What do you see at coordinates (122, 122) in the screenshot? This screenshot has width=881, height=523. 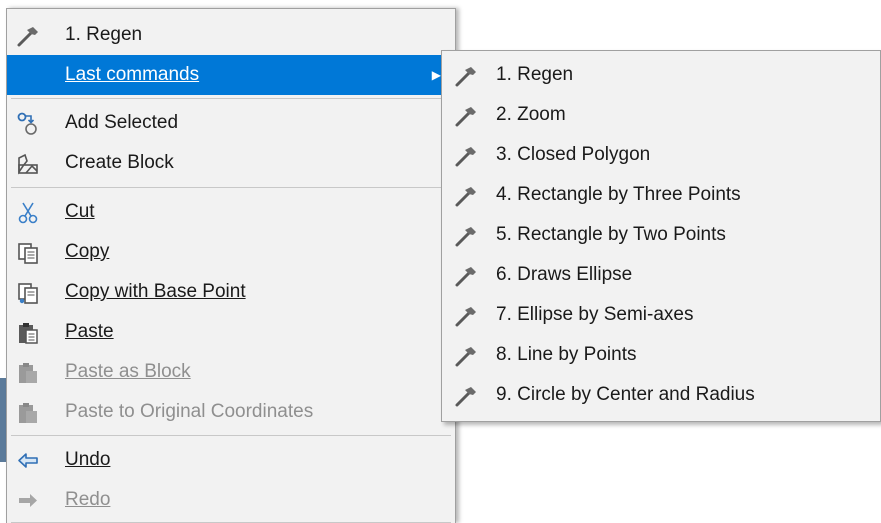 I see `menu-item-label: Add Selected` at bounding box center [122, 122].